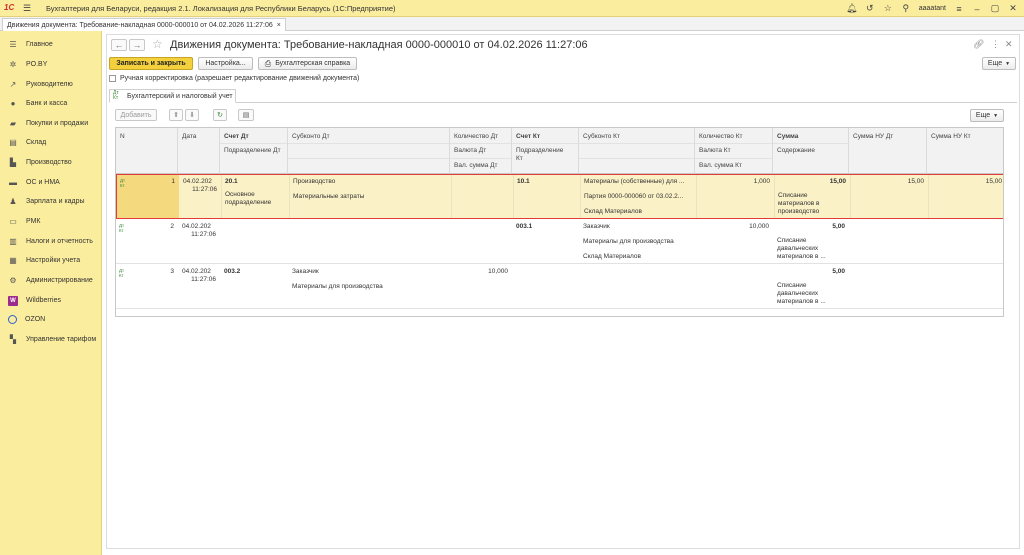 The width and height of the screenshot is (1024, 555). Describe the element at coordinates (204, 189) in the screenshot. I see `row-time: 11:27:06` at that location.